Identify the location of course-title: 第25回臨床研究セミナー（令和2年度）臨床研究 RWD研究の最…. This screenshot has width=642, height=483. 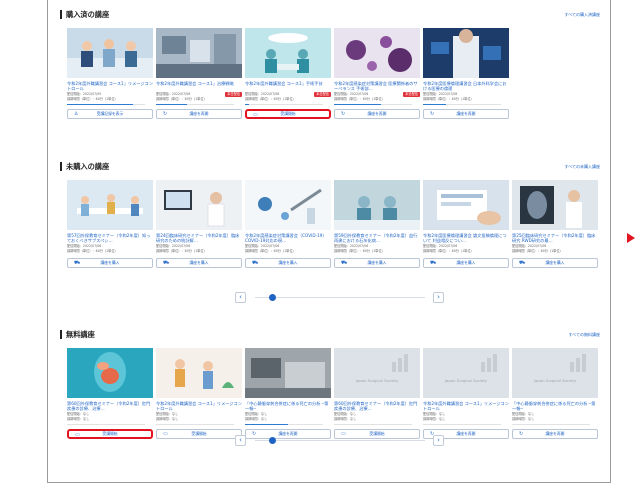
(555, 238).